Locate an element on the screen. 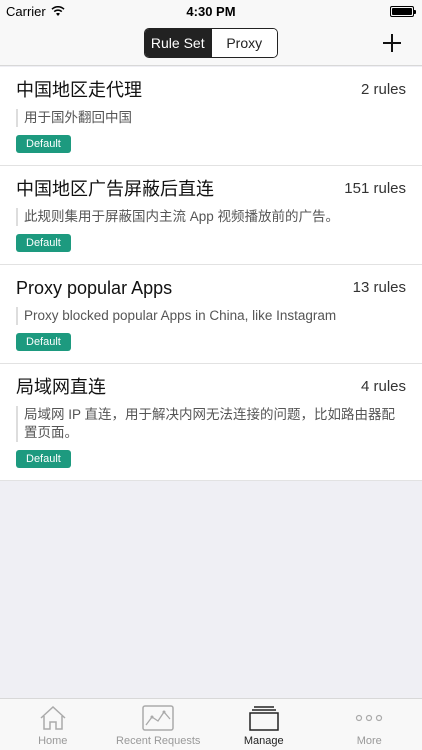 Image resolution: width=422 pixels, height=750 pixels. rule-count: 151 rules is located at coordinates (375, 188).